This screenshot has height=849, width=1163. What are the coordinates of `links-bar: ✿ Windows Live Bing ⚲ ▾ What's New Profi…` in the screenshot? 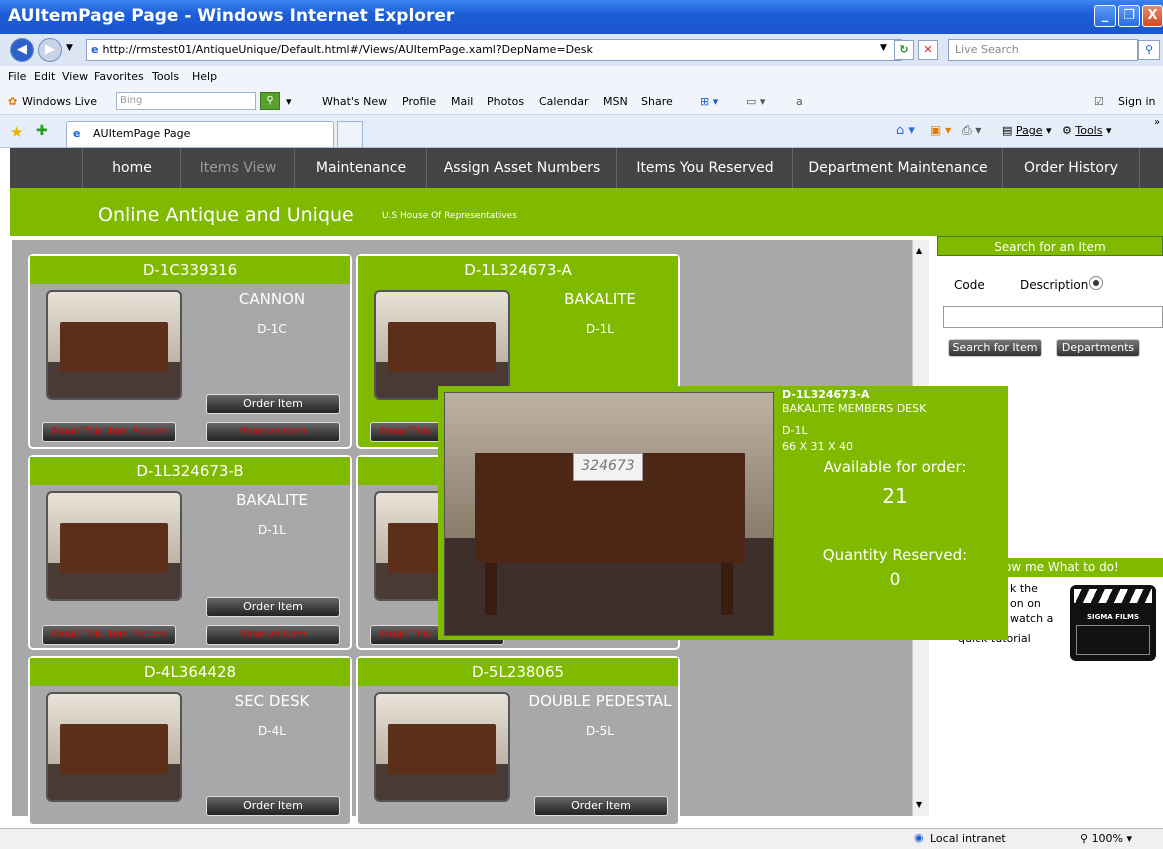 It's located at (581, 101).